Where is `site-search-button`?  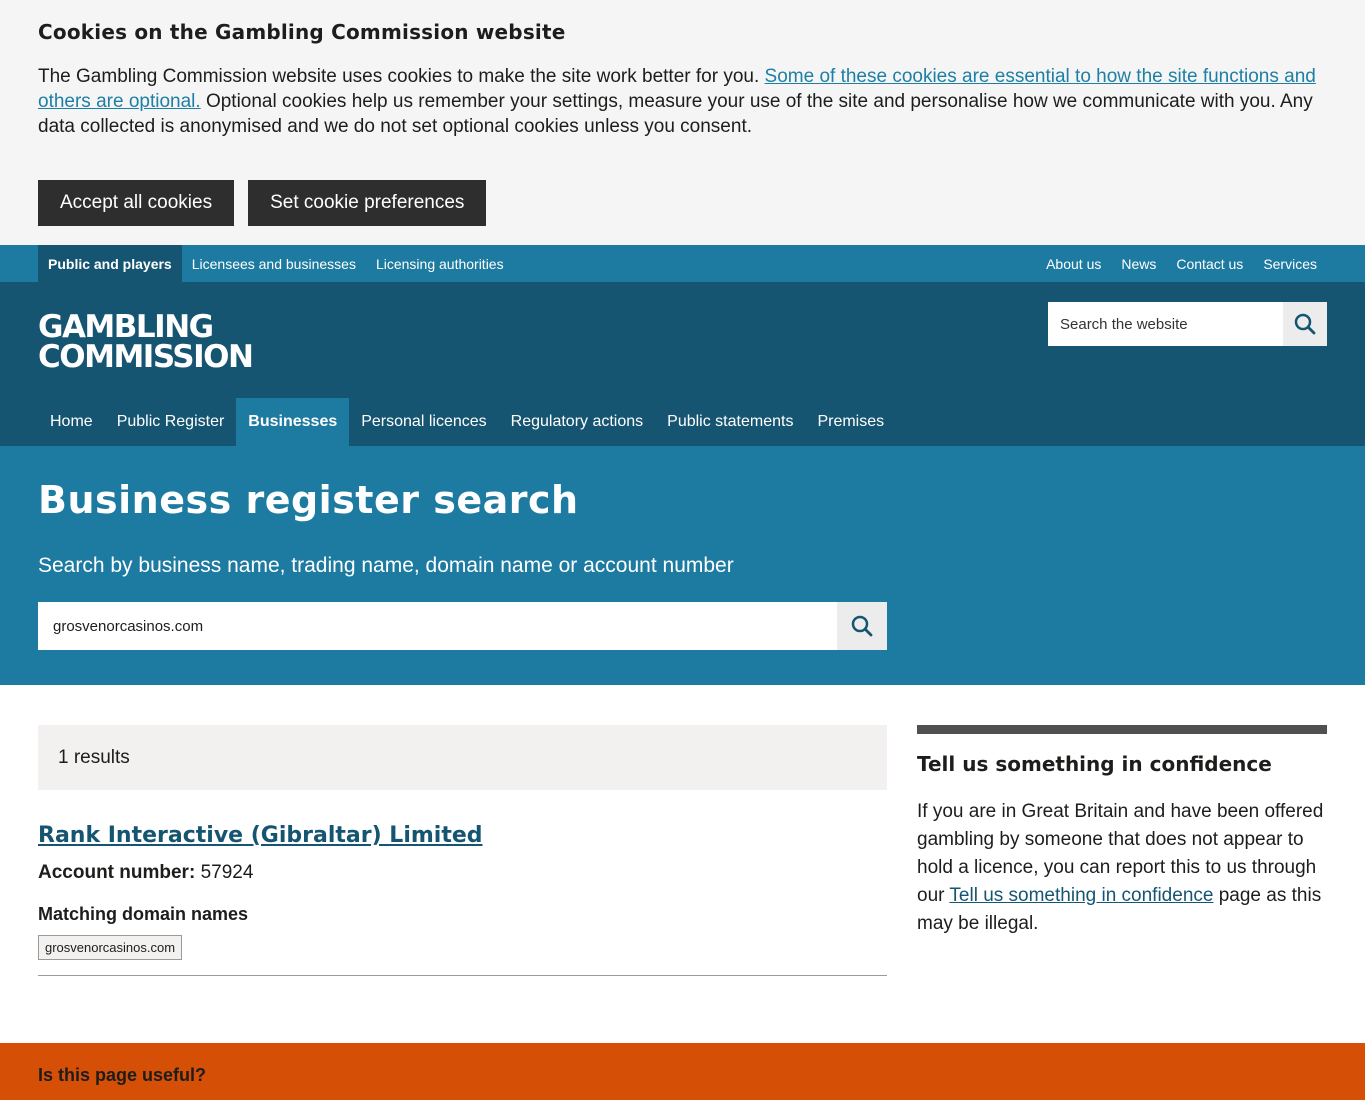
site-search-button is located at coordinates (1305, 324).